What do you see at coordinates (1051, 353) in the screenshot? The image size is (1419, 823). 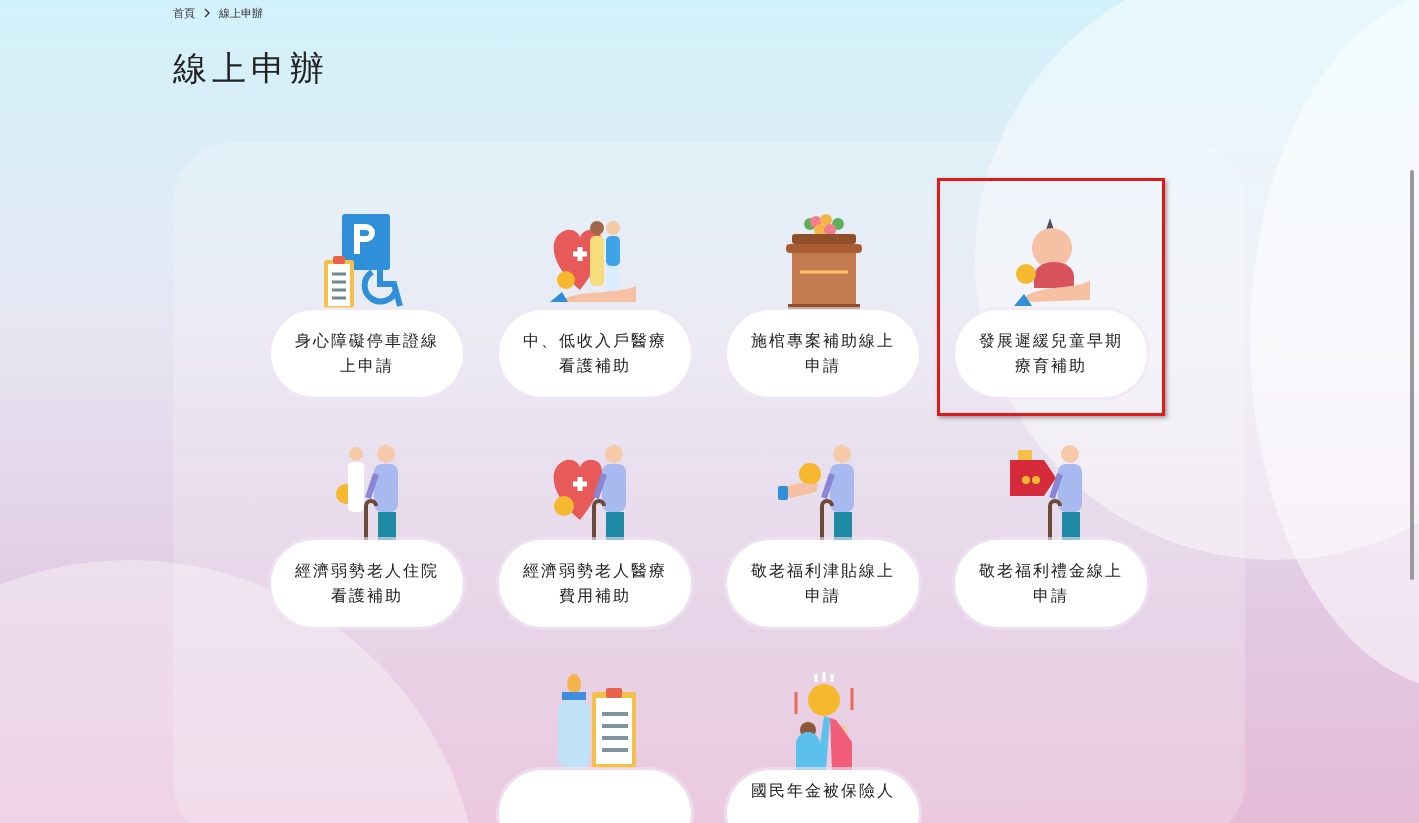 I see `service-button: 發展遲緩兒童早期 療育補助` at bounding box center [1051, 353].